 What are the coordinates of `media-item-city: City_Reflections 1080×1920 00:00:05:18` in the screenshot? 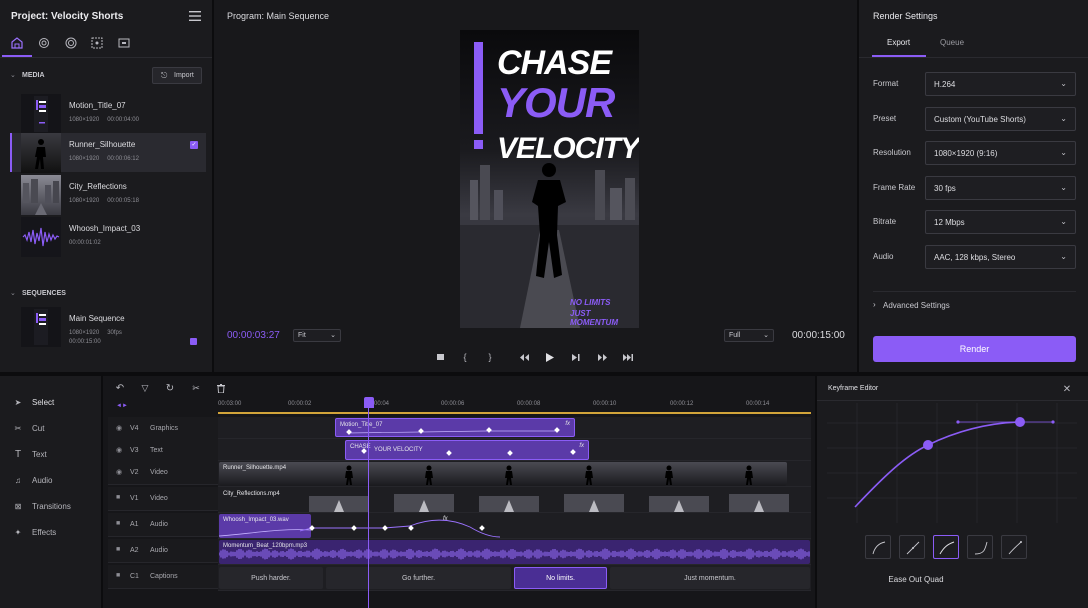 It's located at (108, 195).